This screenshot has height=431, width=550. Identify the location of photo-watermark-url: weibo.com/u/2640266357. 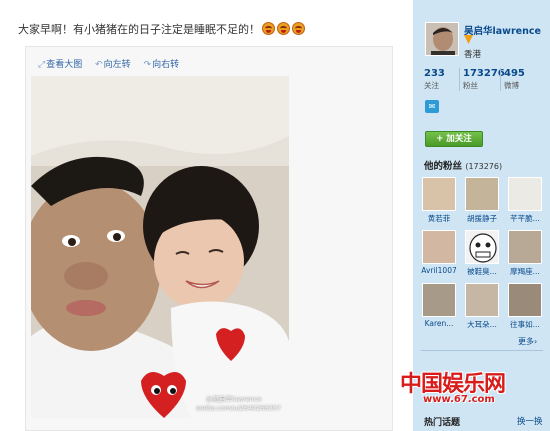
(238, 408).